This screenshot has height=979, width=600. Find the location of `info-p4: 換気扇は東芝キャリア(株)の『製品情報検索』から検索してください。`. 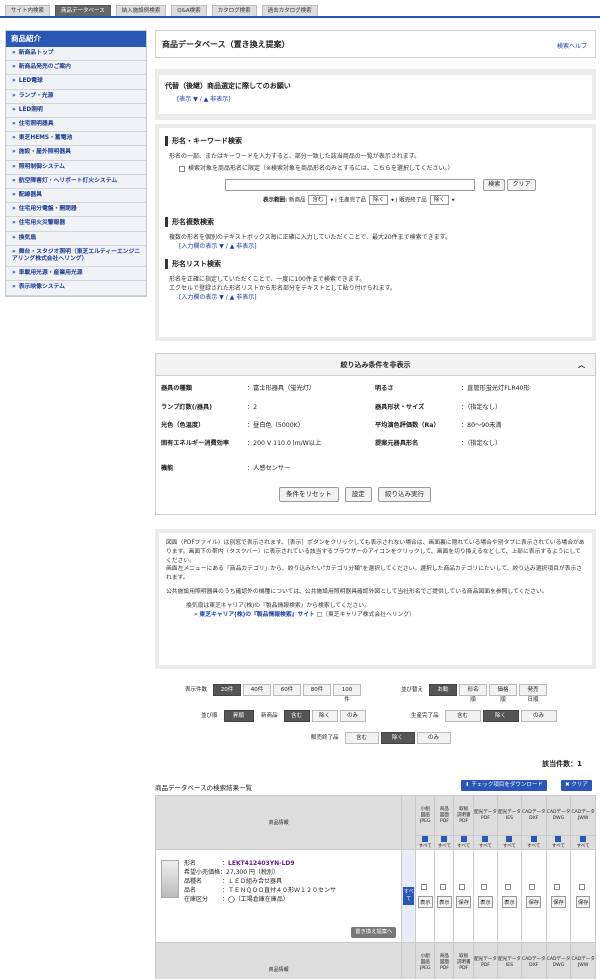

info-p4: 換気扇は東芝キャリア(株)の『製品情報検索』から検索してください。 is located at coordinates (278, 605).